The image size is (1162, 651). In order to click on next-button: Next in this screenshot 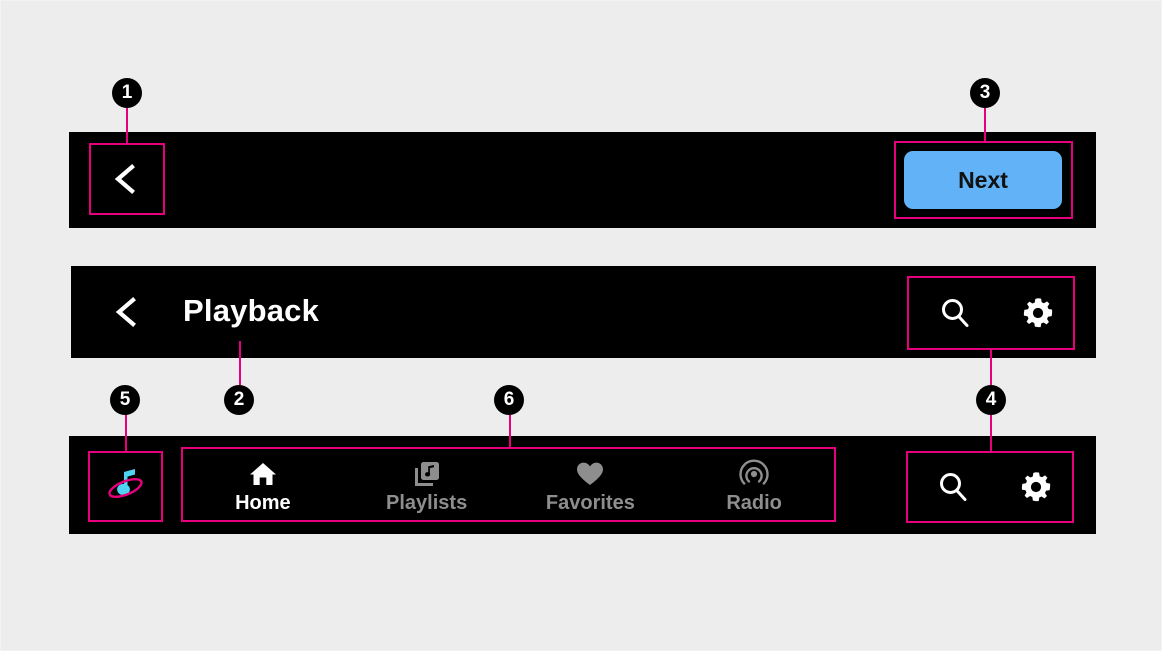, I will do `click(983, 180)`.